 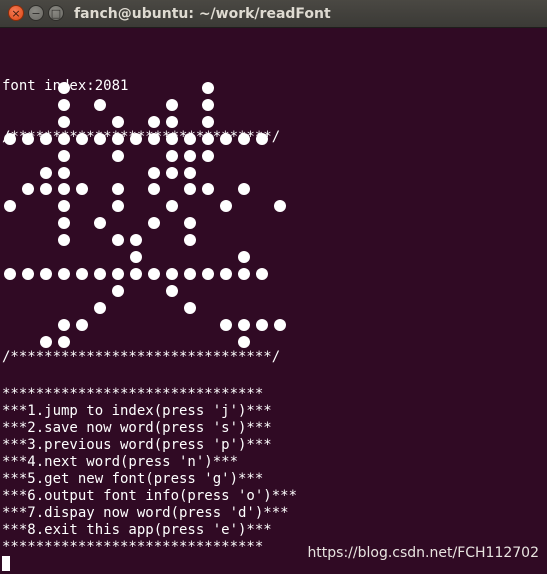 I want to click on minimize-icon: −, so click(x=36, y=13).